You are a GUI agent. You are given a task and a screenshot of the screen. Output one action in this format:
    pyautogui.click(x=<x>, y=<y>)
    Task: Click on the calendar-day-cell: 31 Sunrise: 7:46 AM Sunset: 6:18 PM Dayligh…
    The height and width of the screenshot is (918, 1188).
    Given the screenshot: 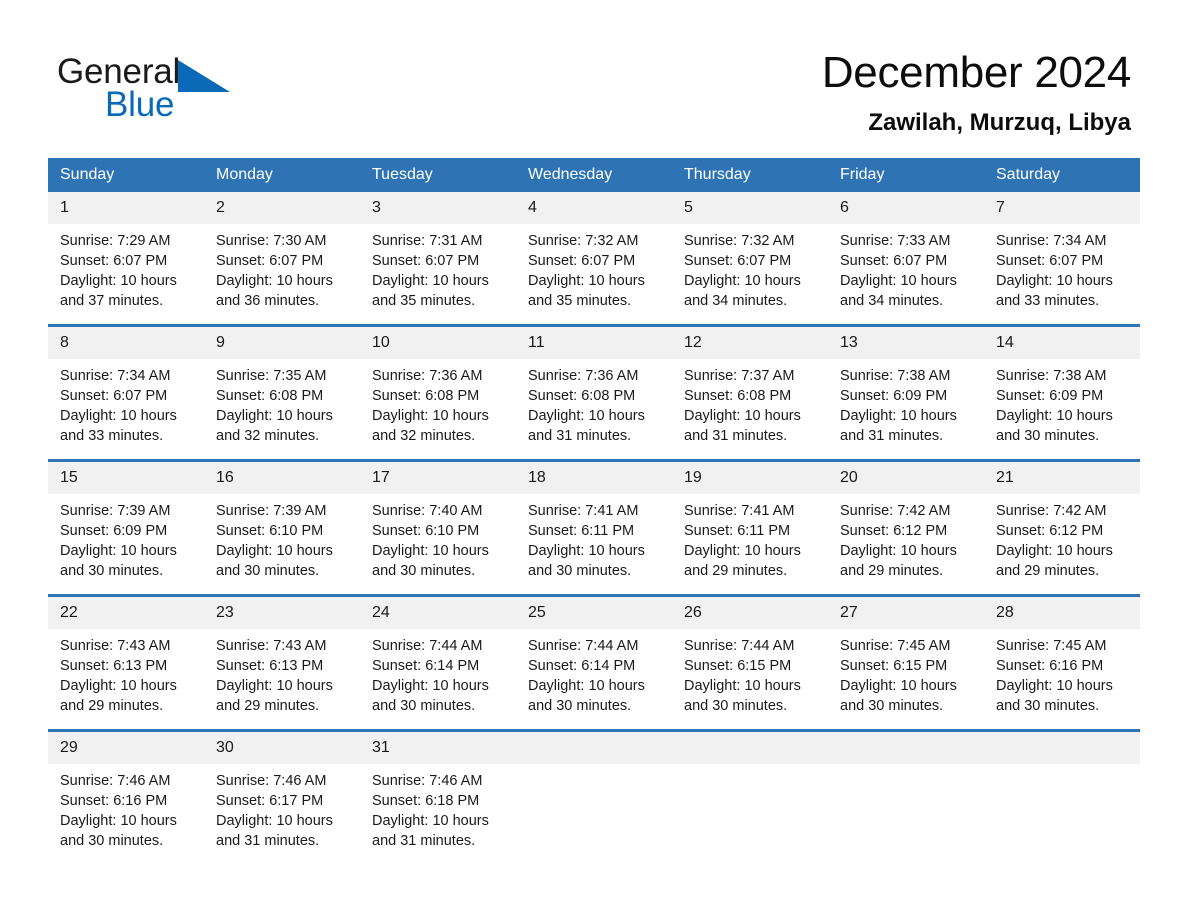 What is the action you would take?
    pyautogui.click(x=438, y=796)
    